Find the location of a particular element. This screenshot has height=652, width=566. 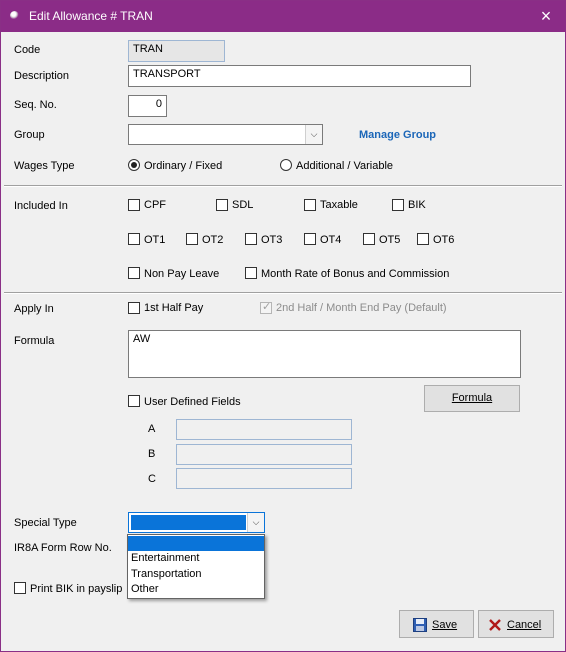

checkbox-sdl is located at coordinates (222, 205).